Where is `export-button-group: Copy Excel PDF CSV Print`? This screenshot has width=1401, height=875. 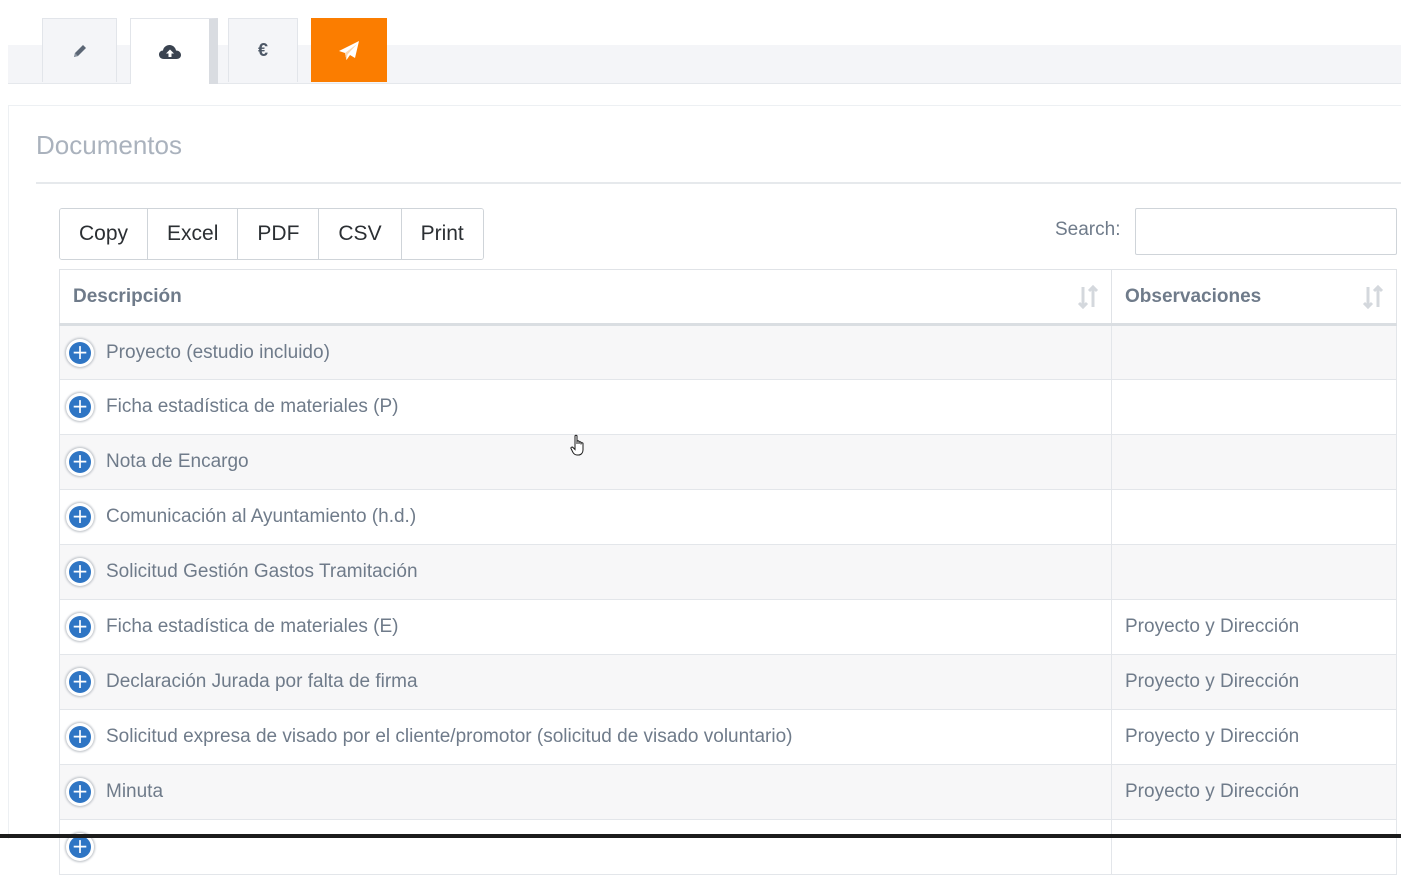 export-button-group: Copy Excel PDF CSV Print is located at coordinates (271, 234).